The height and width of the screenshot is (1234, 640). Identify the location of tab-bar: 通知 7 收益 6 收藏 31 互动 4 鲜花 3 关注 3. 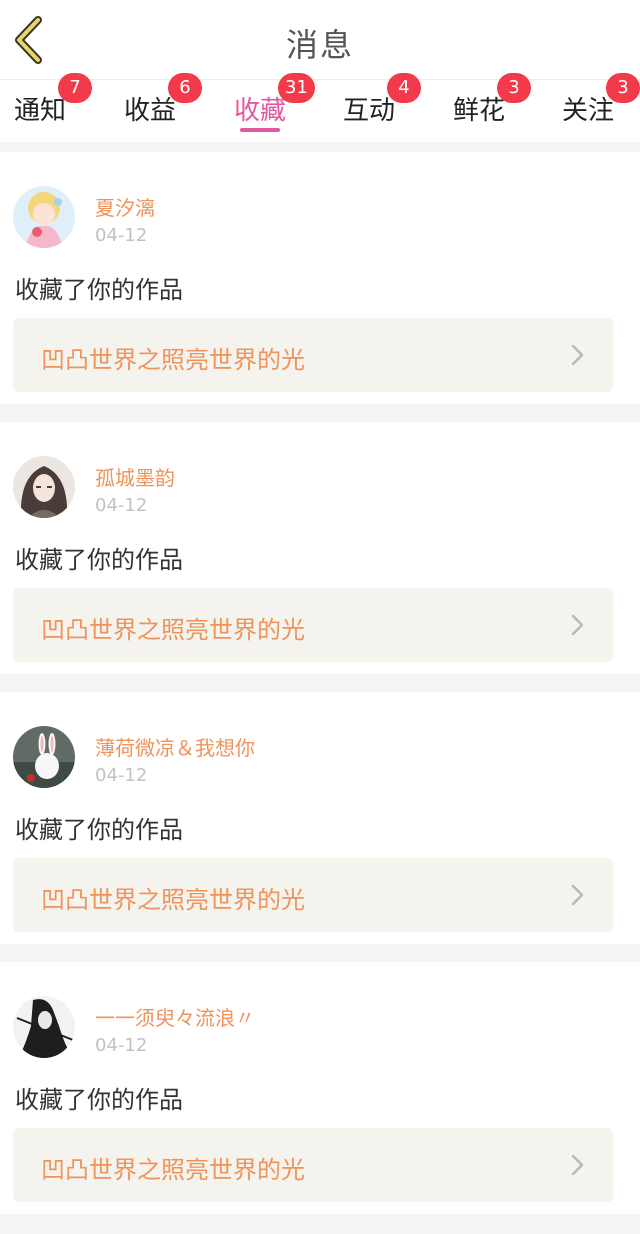
(320, 107).